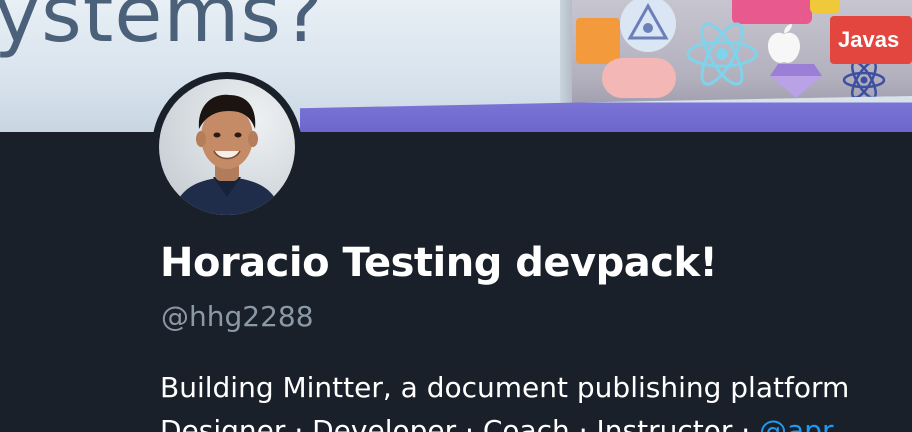 The width and height of the screenshot is (912, 432). Describe the element at coordinates (796, 81) in the screenshot. I see `sketch-logo-icon` at that location.